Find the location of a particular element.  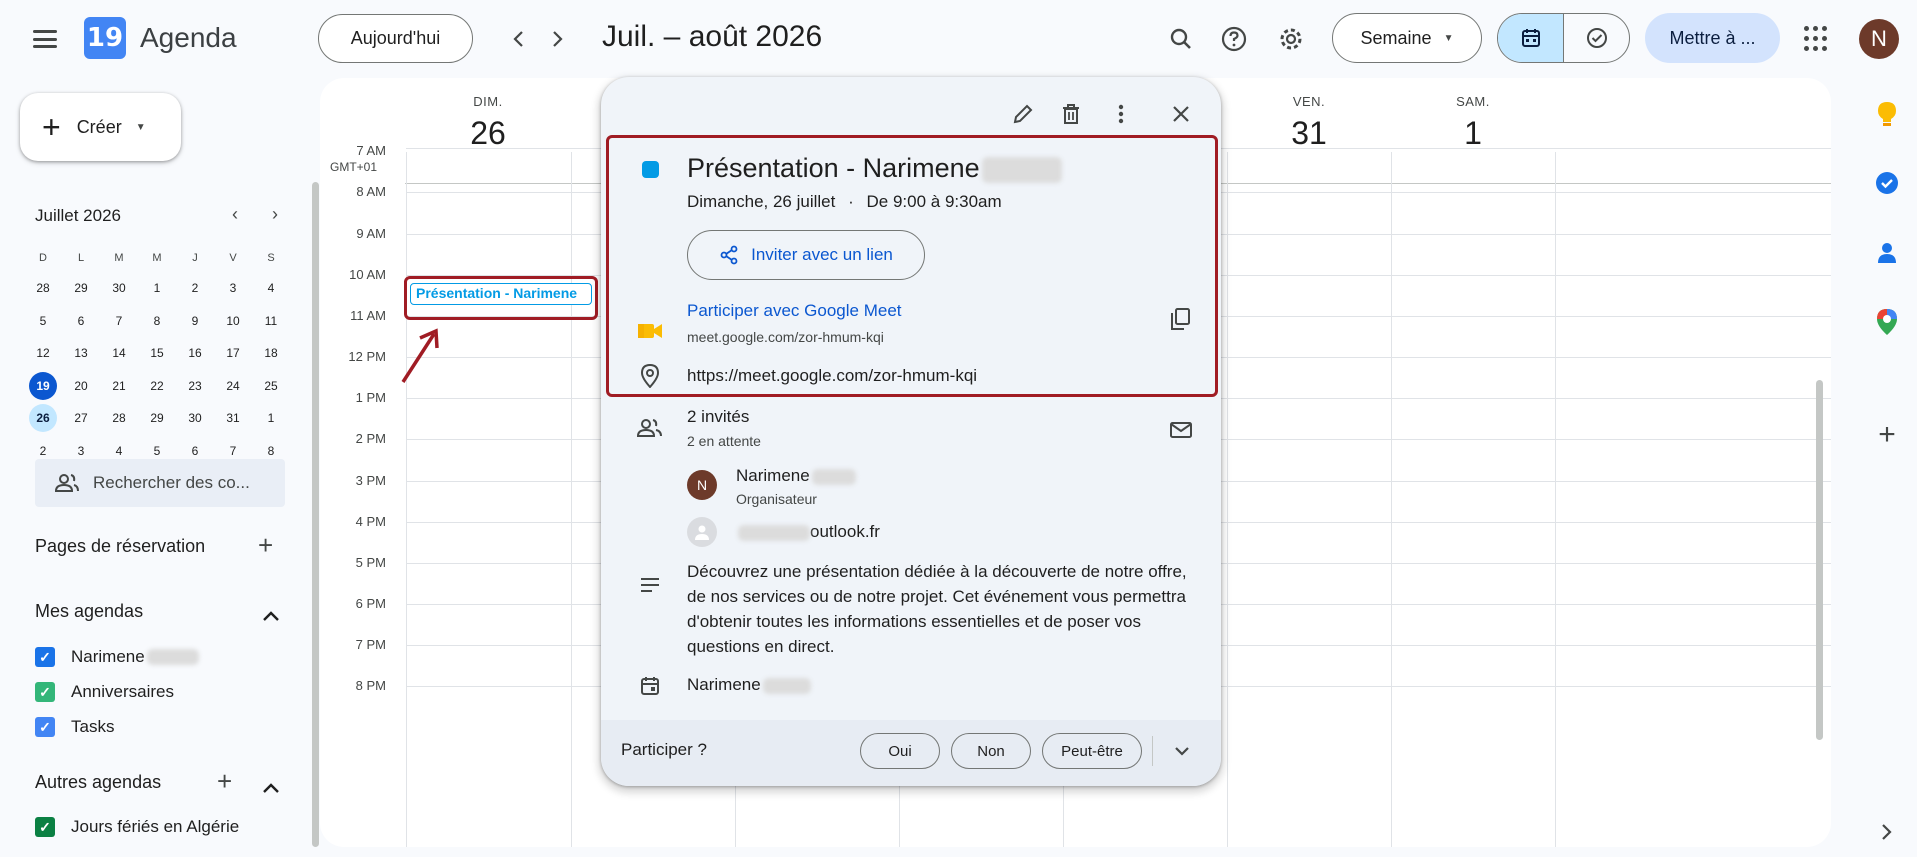

annotation-arrow-icon is located at coordinates (420, 355).